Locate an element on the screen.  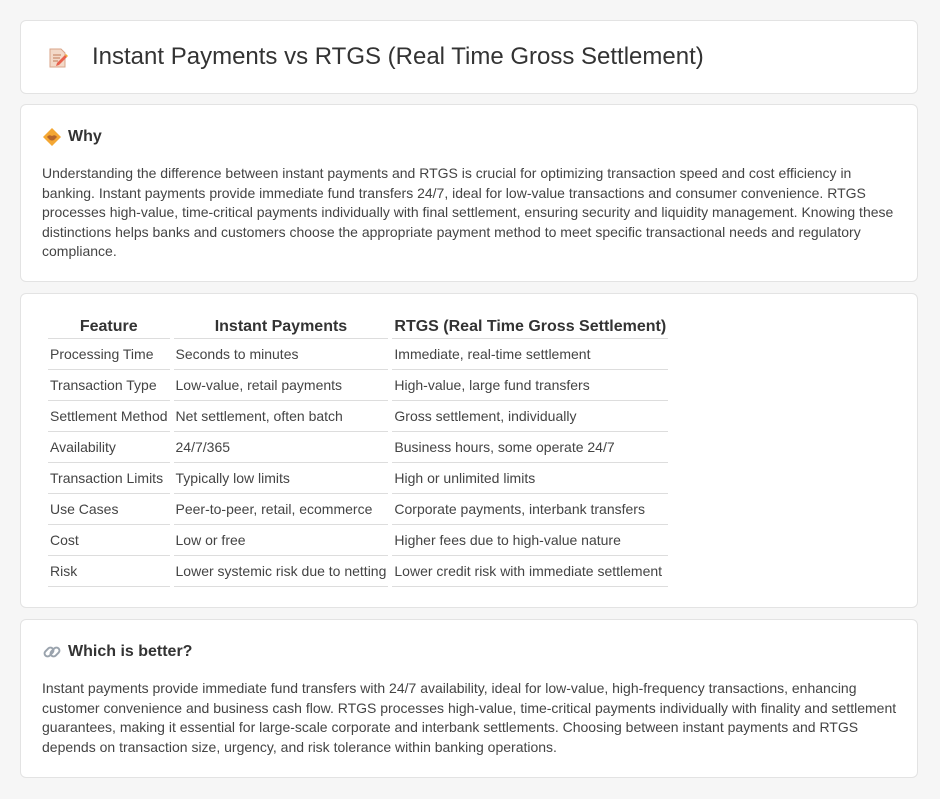
table-cell: Corporate payments, interbank transfers is located at coordinates (530, 509).